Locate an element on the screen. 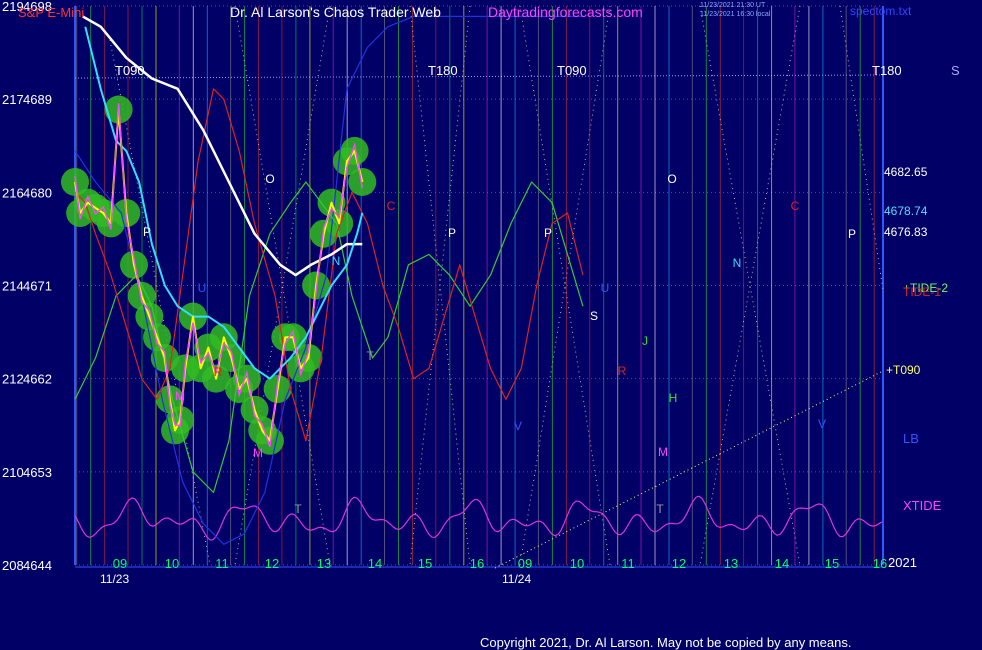 This screenshot has height=650, width=982. y-tick-index: 210 is located at coordinates (13, 472).